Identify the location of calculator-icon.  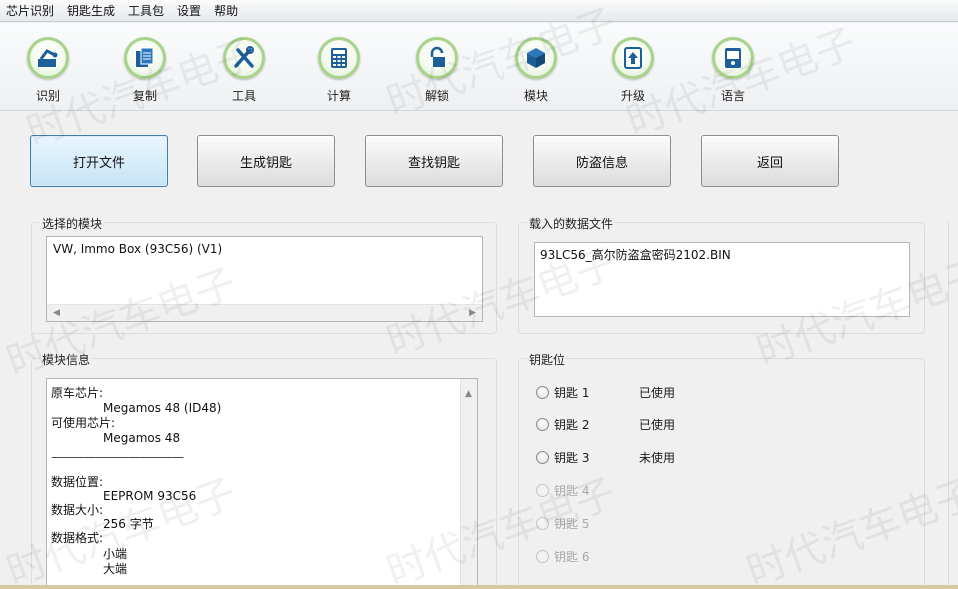
(339, 58).